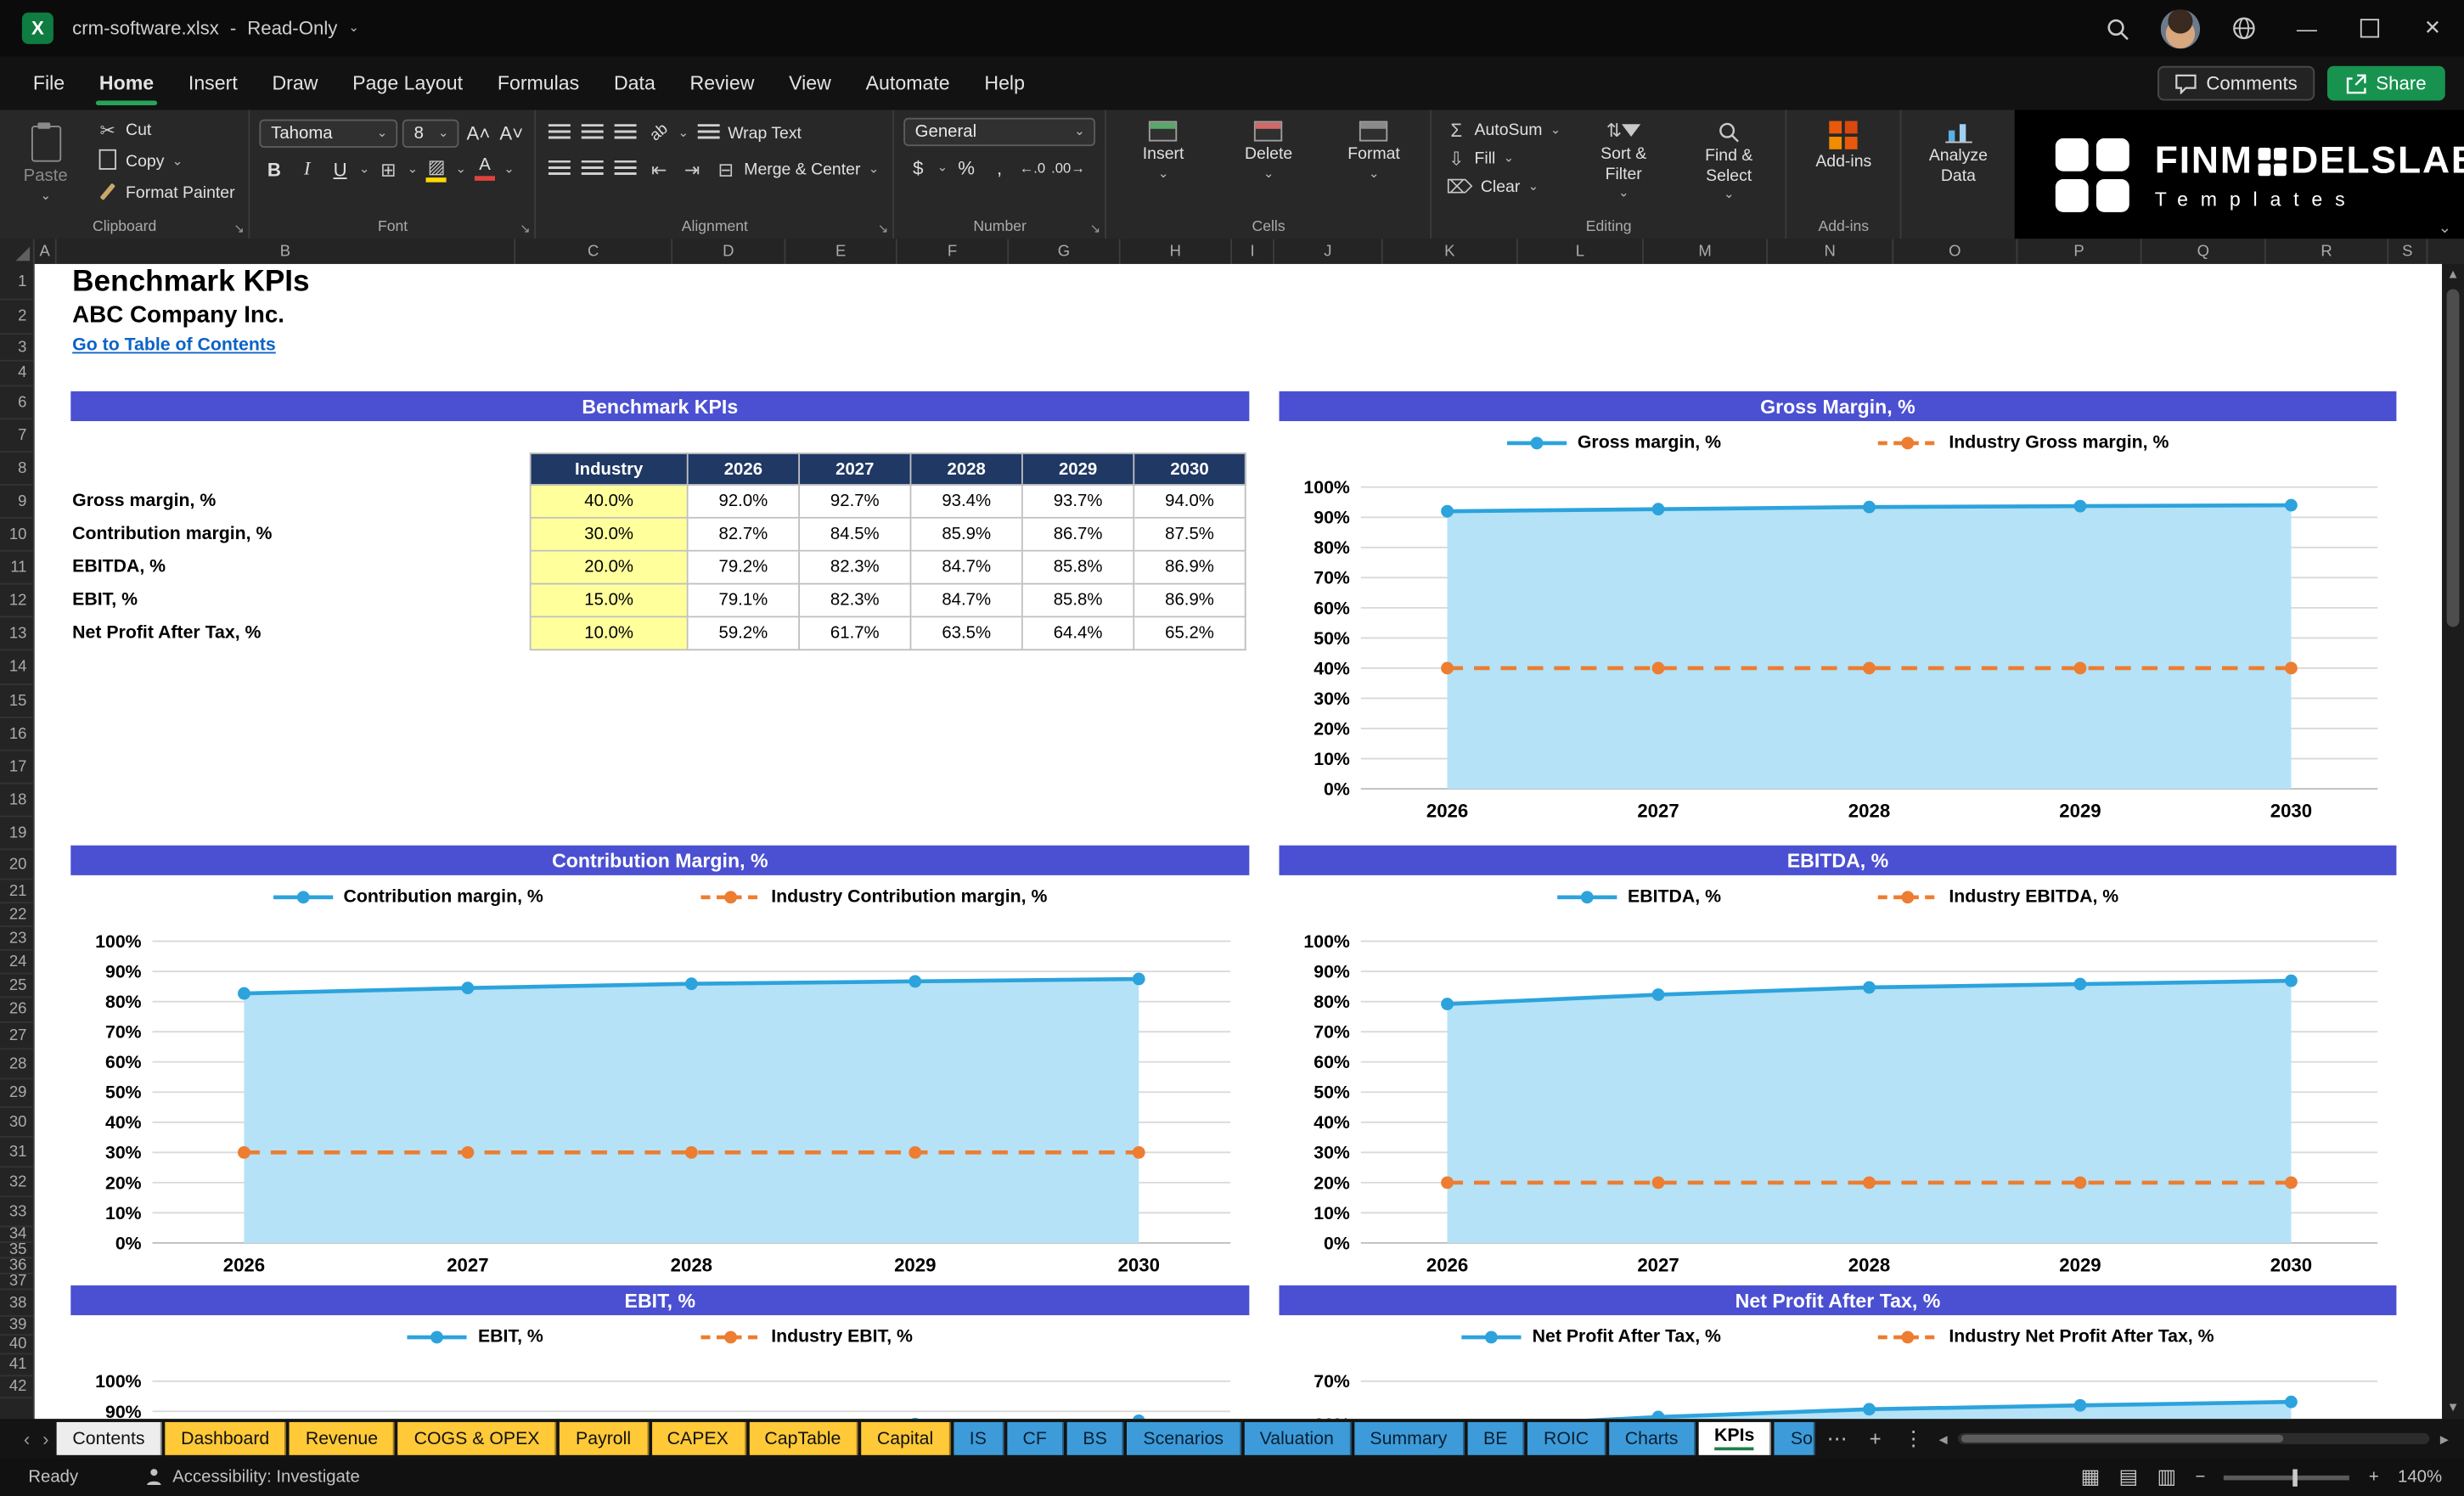 Image resolution: width=2464 pixels, height=1496 pixels. Describe the element at coordinates (604, 1438) in the screenshot. I see `sheet-tab-payroll: Payroll` at that location.